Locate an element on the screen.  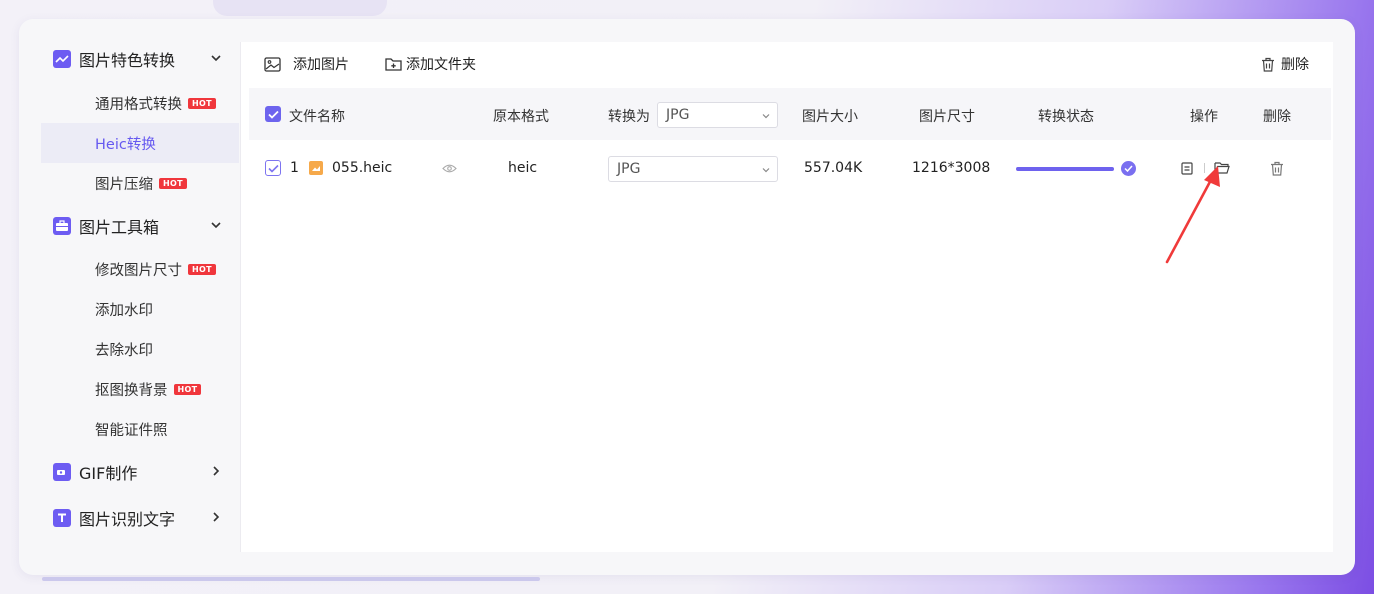
toolbox-icon is located at coordinates (62, 226).